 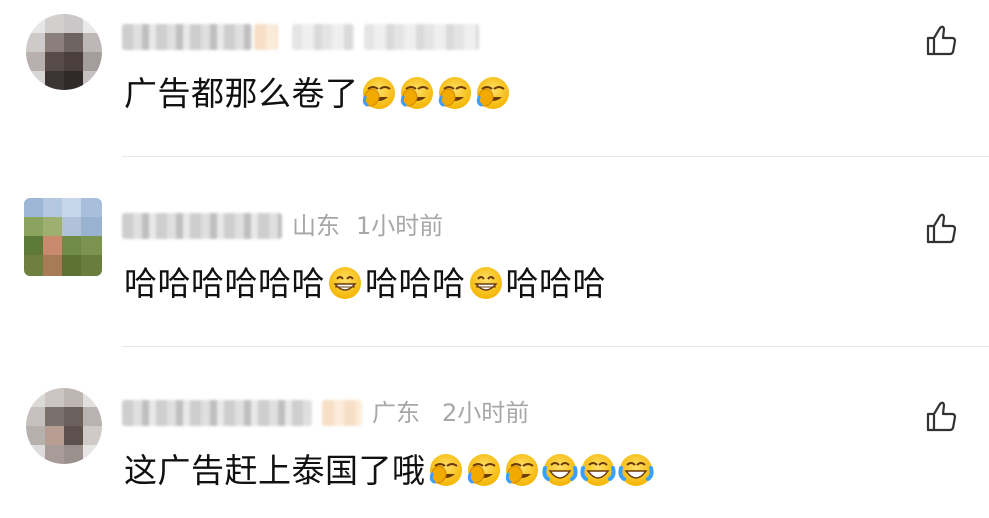 I want to click on comment-text-segment: 哈哈哈哈哈哈, so click(x=224, y=283).